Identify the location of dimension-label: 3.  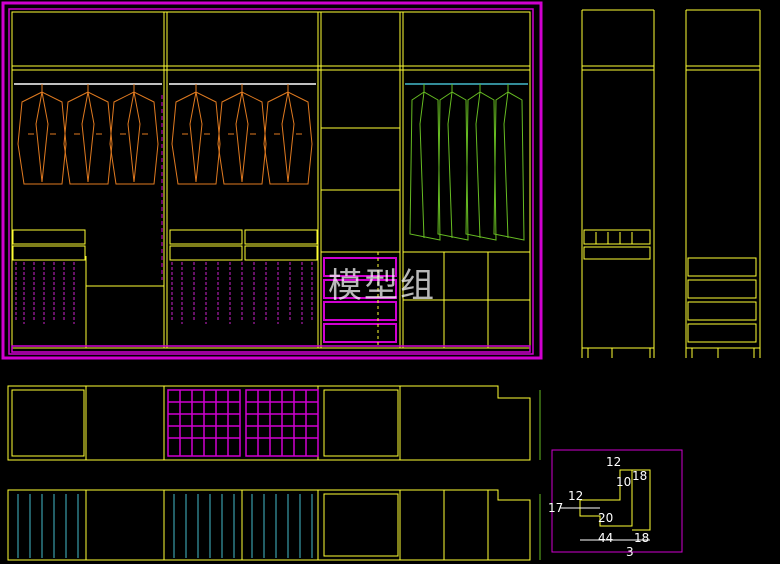
(630, 552).